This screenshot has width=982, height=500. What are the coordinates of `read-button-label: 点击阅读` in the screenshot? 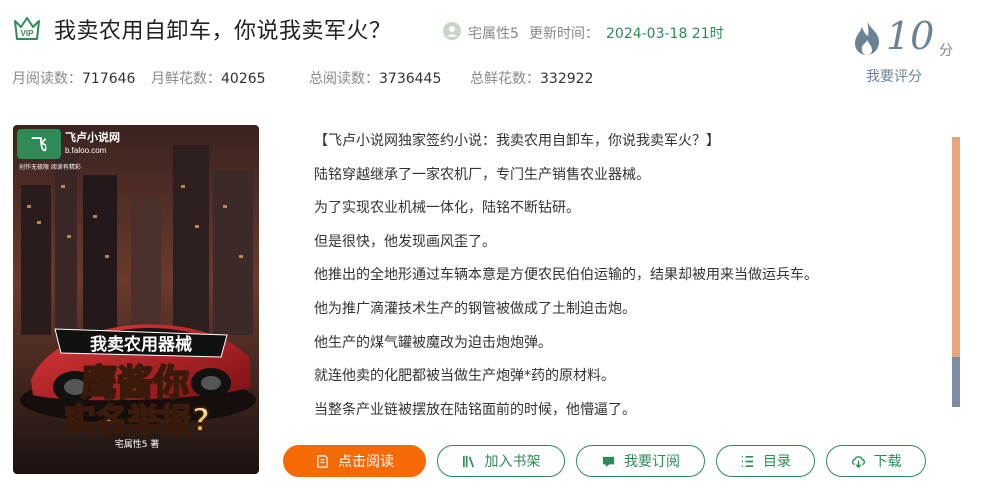 It's located at (366, 462).